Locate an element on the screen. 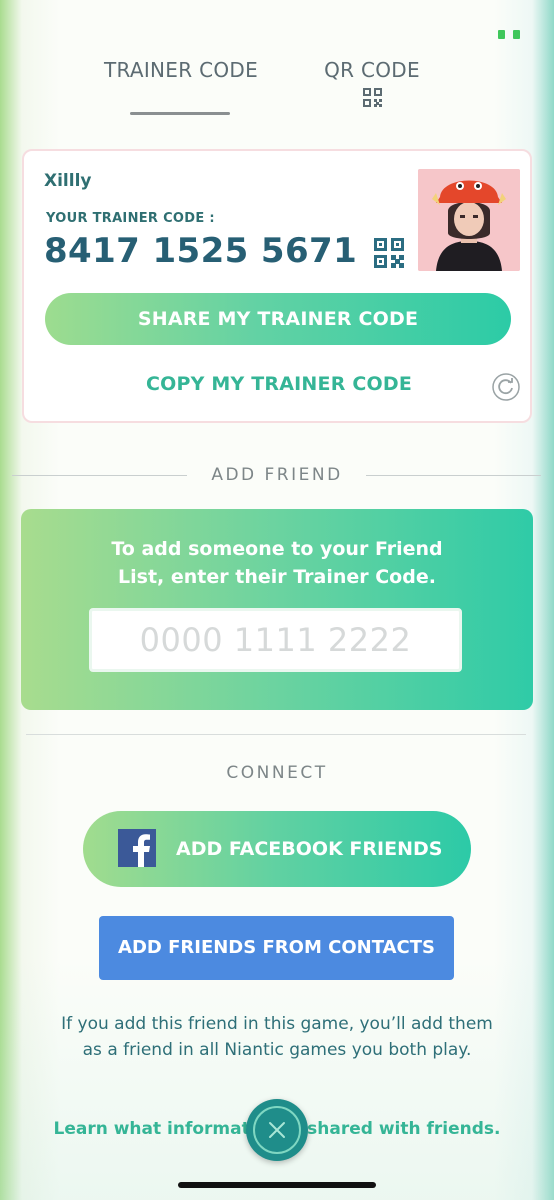 This screenshot has width=554, height=1200. trainer-code-input is located at coordinates (275, 640).